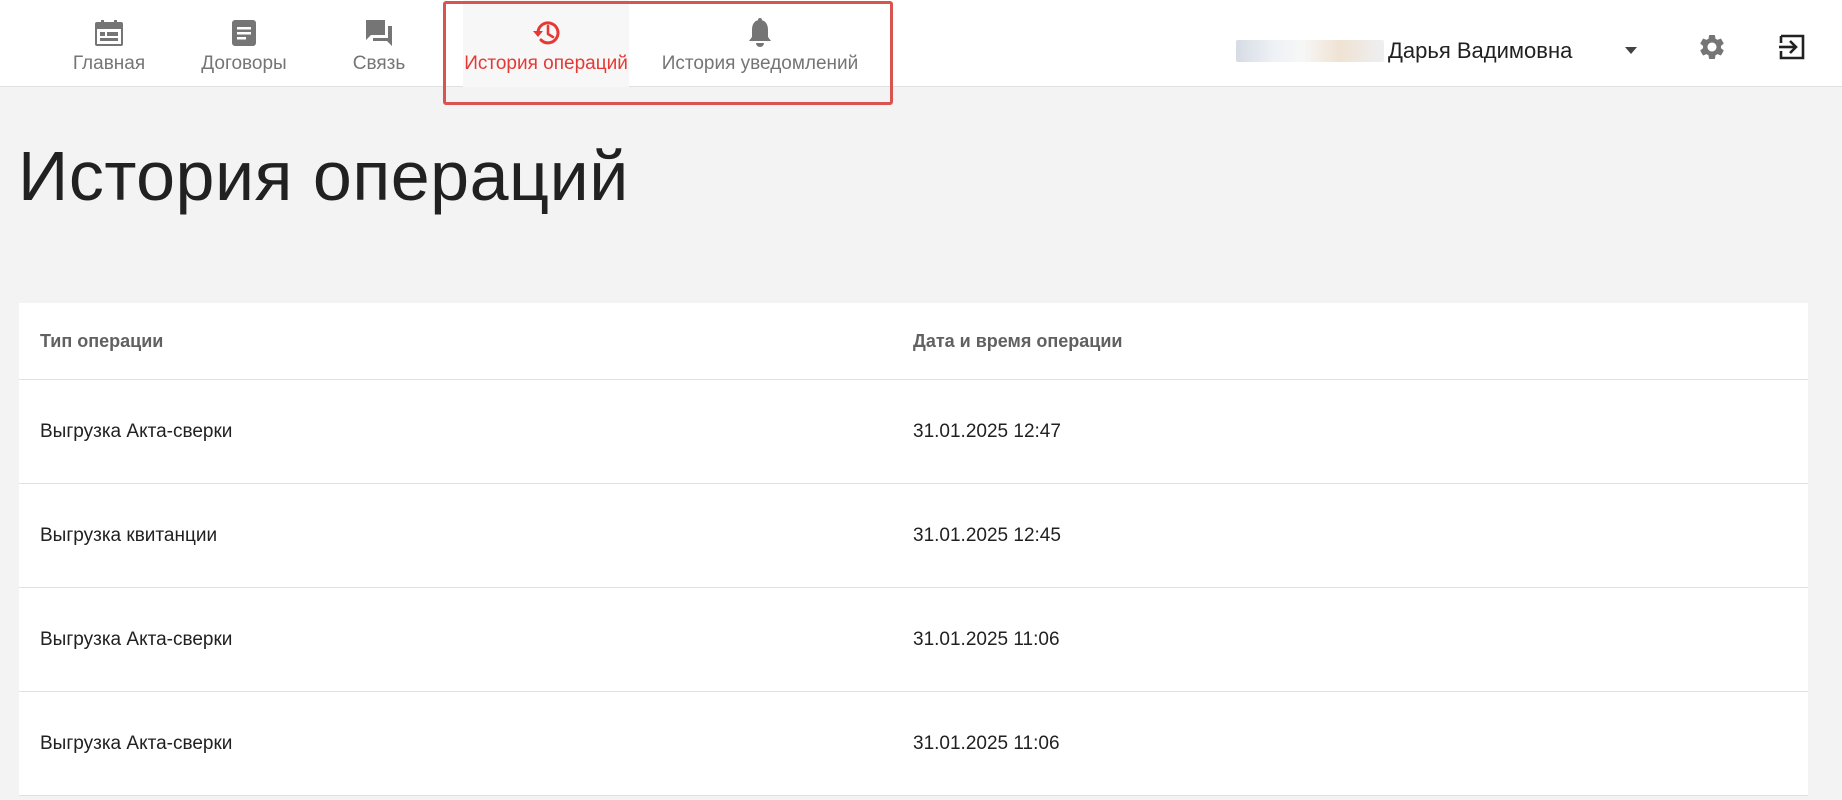  I want to click on table-row: Выгрузка квитанции 31.01.2025 12:45, so click(913, 536).